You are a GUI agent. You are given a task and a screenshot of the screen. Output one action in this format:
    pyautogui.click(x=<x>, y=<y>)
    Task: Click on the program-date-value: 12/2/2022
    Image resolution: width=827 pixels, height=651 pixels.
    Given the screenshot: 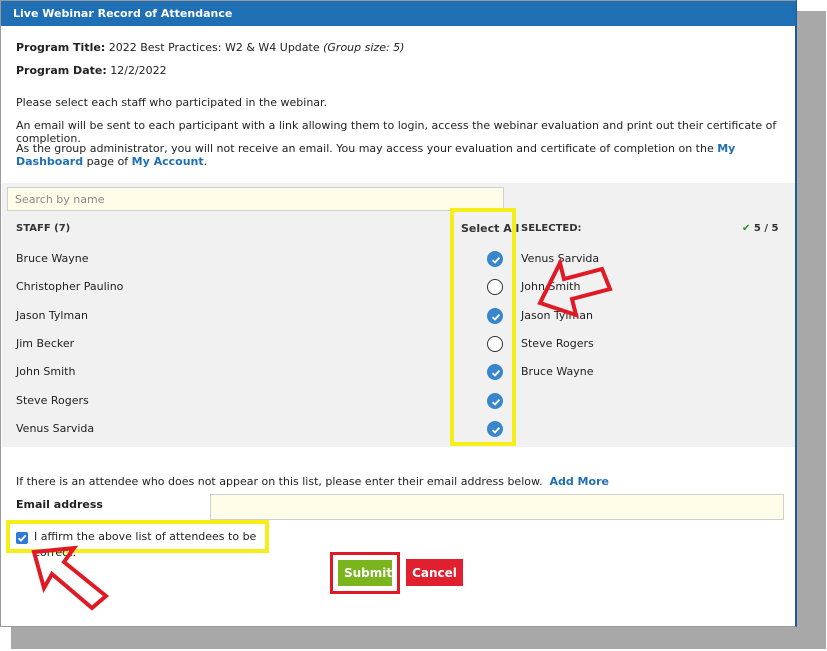 What is the action you would take?
    pyautogui.click(x=138, y=70)
    